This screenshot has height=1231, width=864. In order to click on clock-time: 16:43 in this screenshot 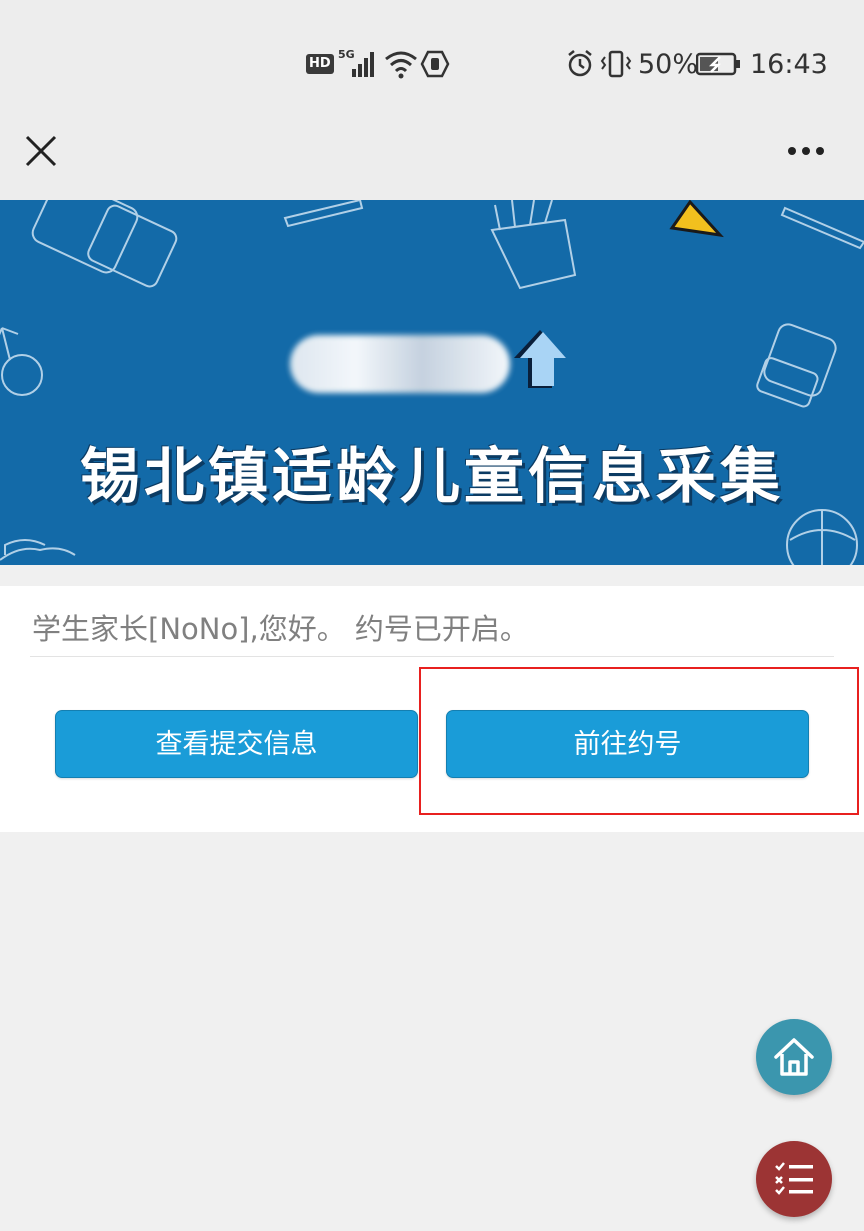, I will do `click(789, 64)`.